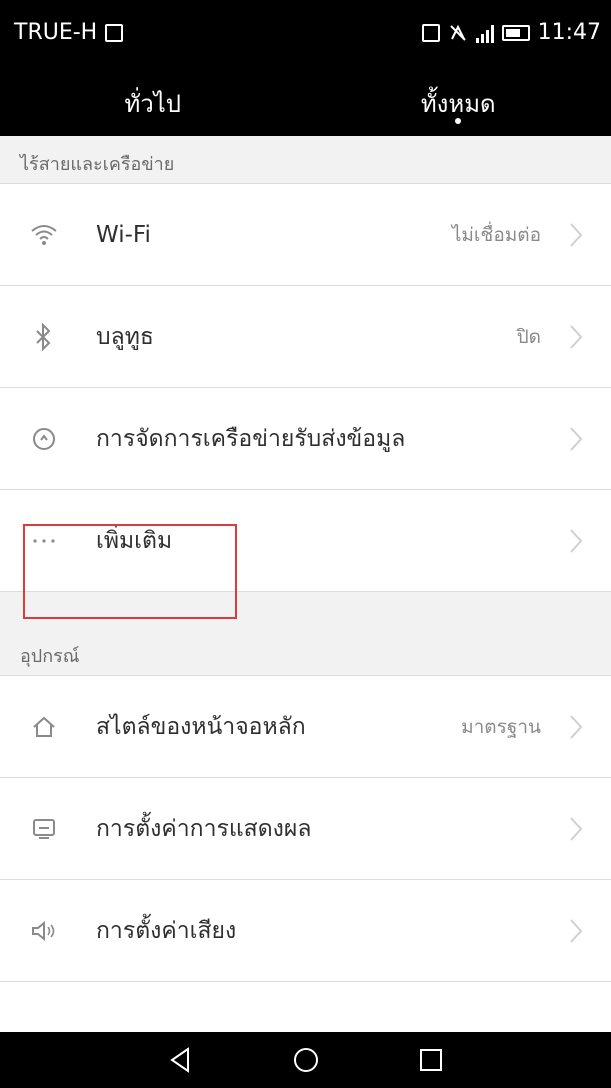 This screenshot has width=611, height=1088. I want to click on row-label: การจัดการเครือข่ายรับส่งข้อมูล, so click(251, 438).